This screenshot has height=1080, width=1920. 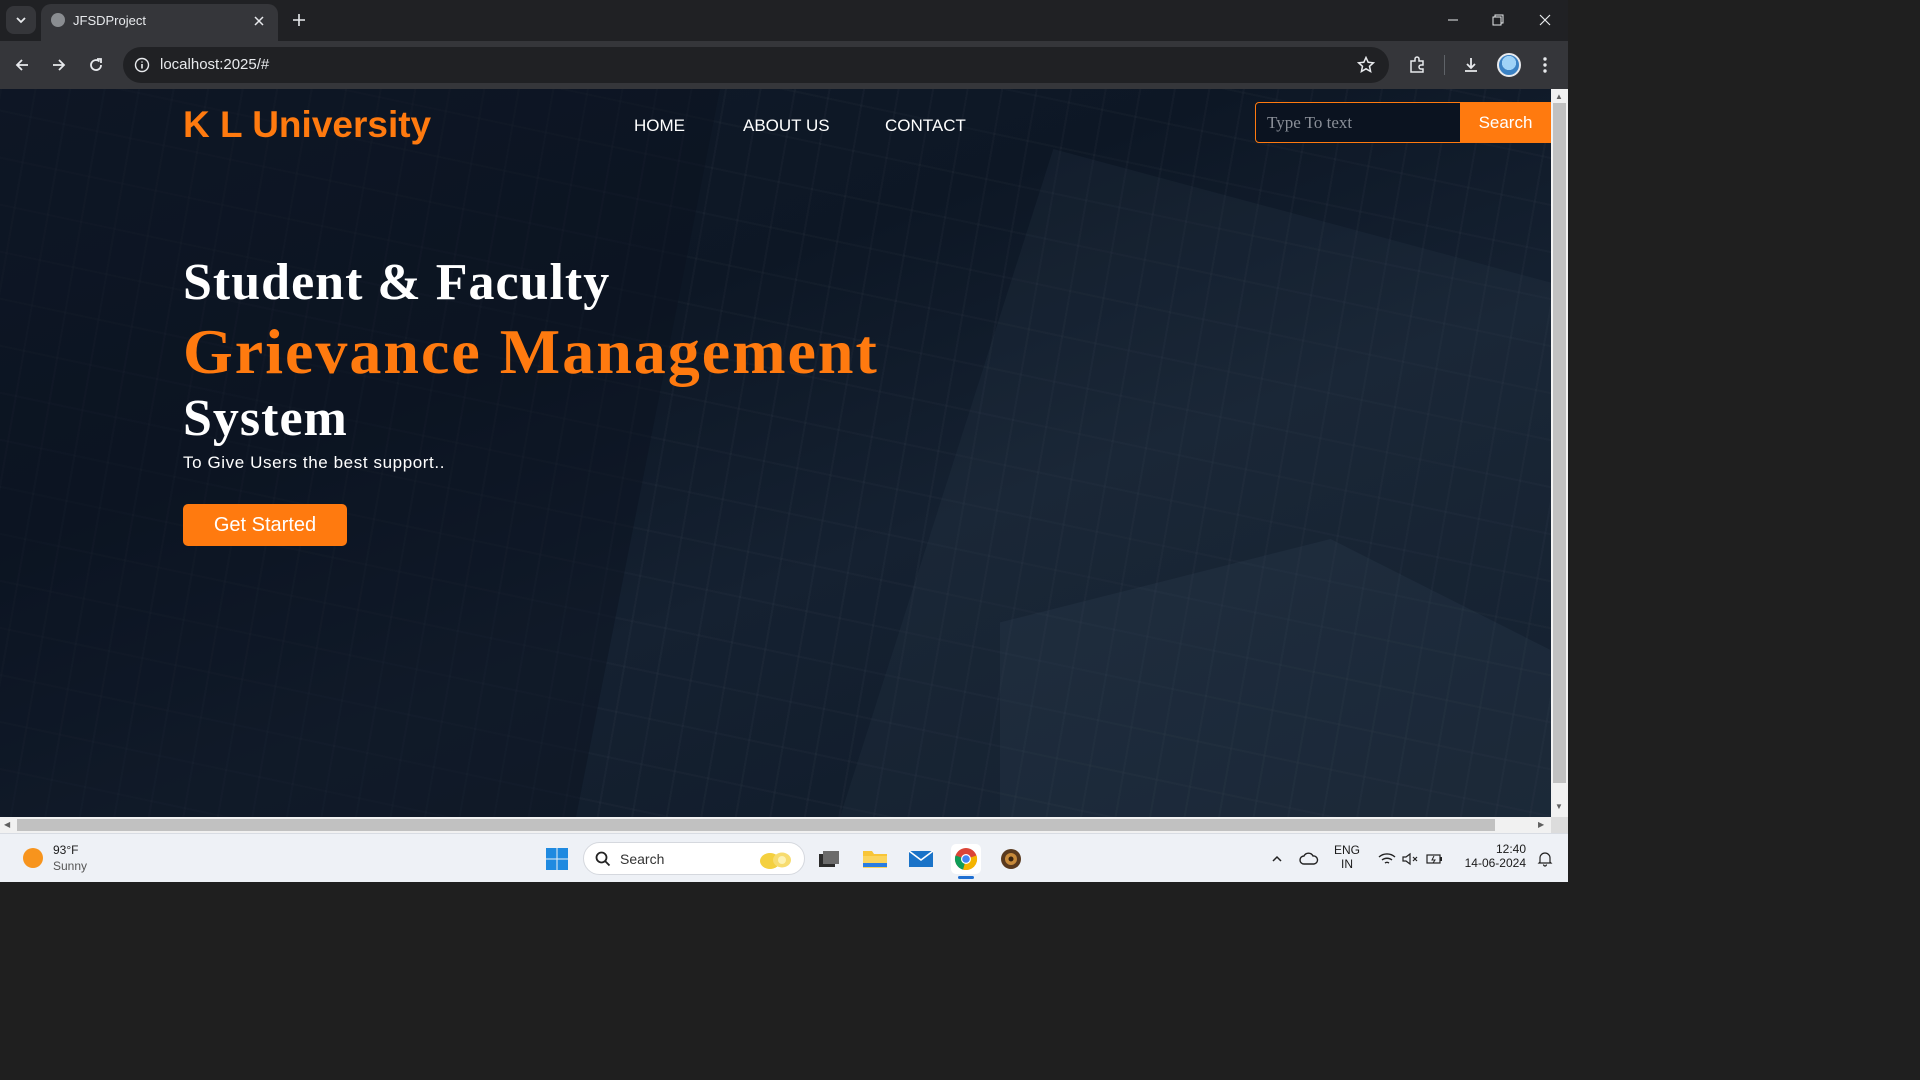 What do you see at coordinates (1505, 122) in the screenshot?
I see `search-button: Search` at bounding box center [1505, 122].